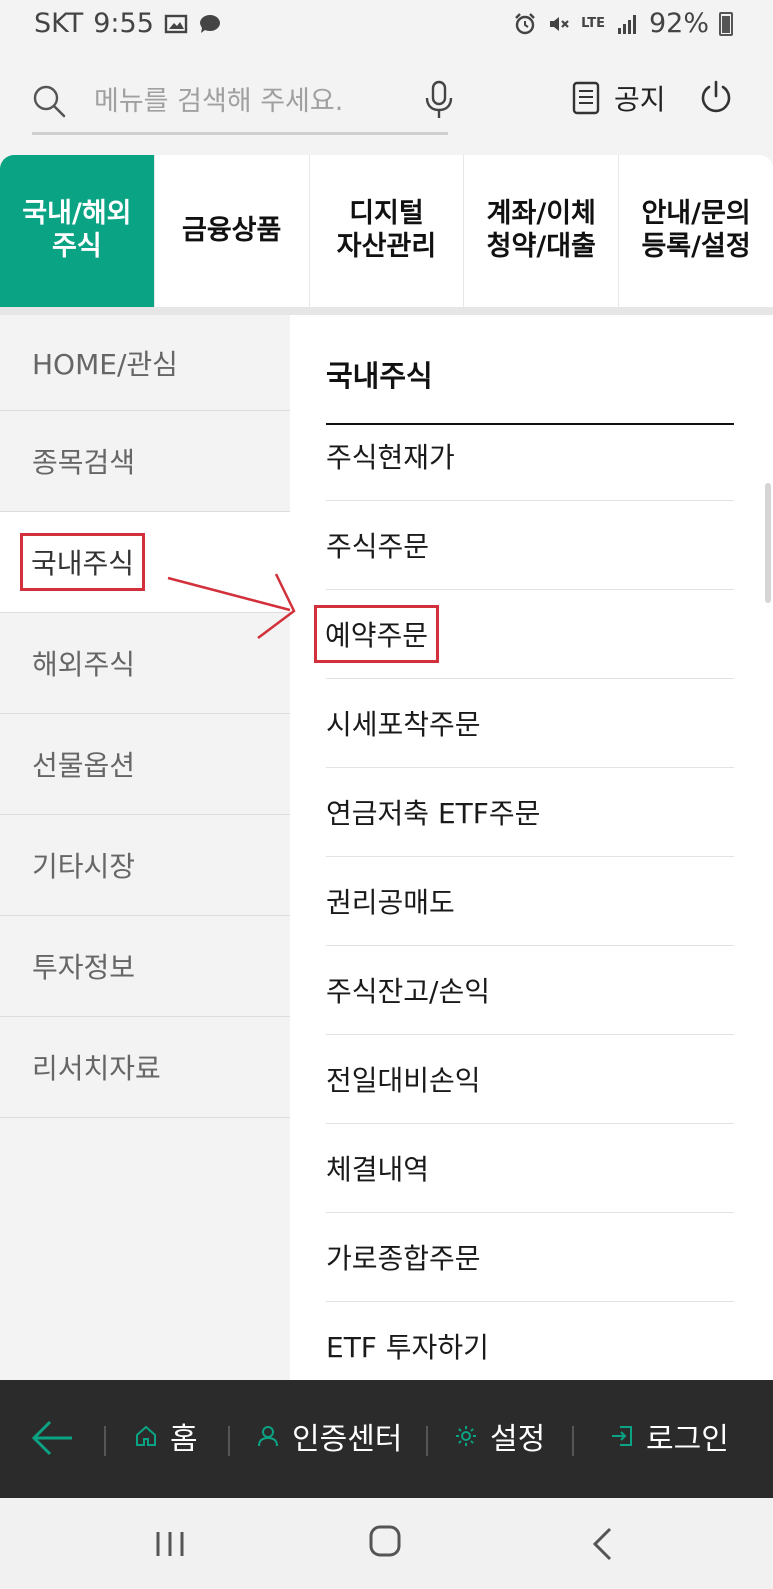  What do you see at coordinates (466, 1436) in the screenshot?
I see `gear-icon` at bounding box center [466, 1436].